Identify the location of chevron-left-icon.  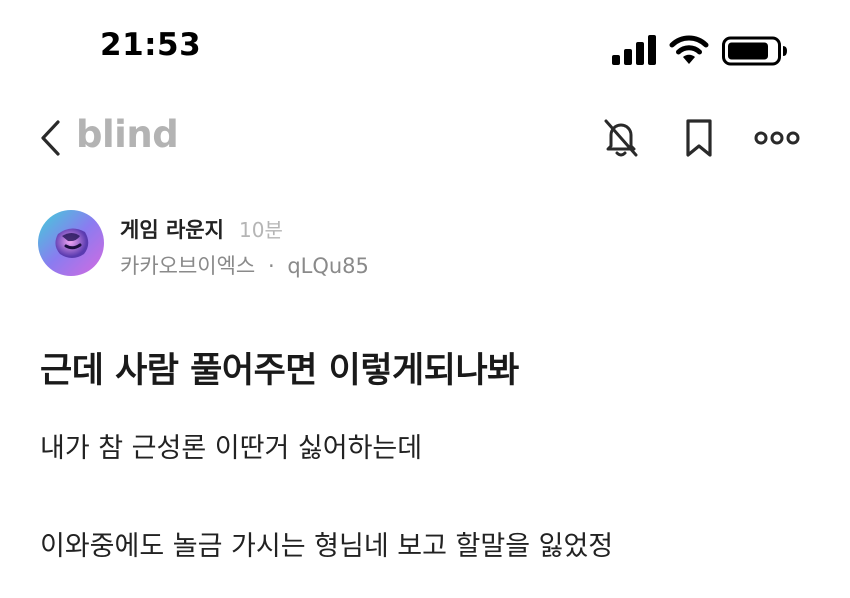
(50, 138).